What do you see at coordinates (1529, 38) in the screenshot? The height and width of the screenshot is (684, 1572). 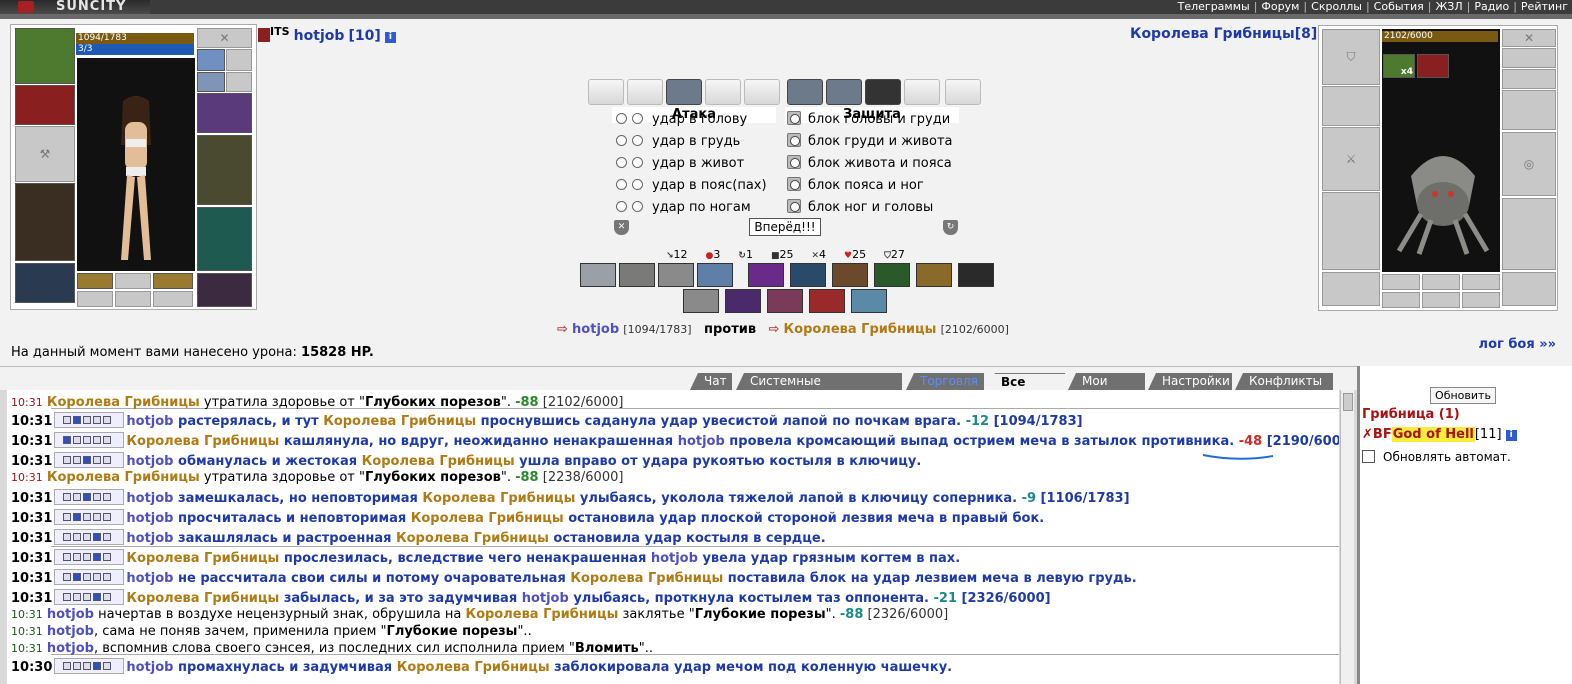 I see `opp-weapon-icons-slot: ✕` at bounding box center [1529, 38].